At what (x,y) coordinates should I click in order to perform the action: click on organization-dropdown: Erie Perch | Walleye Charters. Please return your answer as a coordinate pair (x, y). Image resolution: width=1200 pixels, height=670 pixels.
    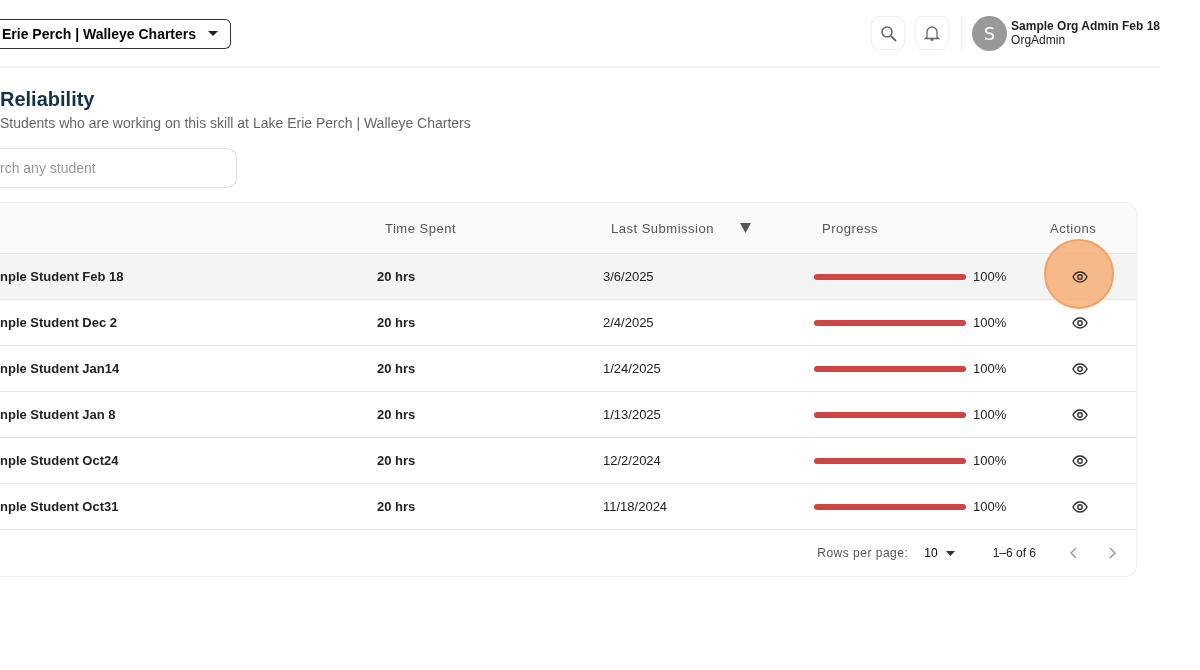
    Looking at the image, I should click on (116, 34).